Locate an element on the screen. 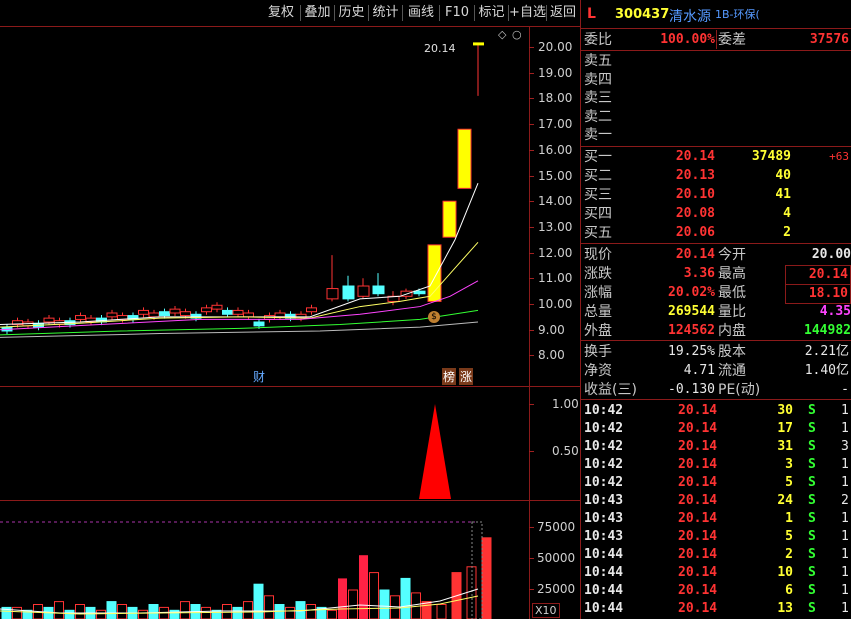 The height and width of the screenshot is (619, 851). stat-value: 18.10 is located at coordinates (818, 294).